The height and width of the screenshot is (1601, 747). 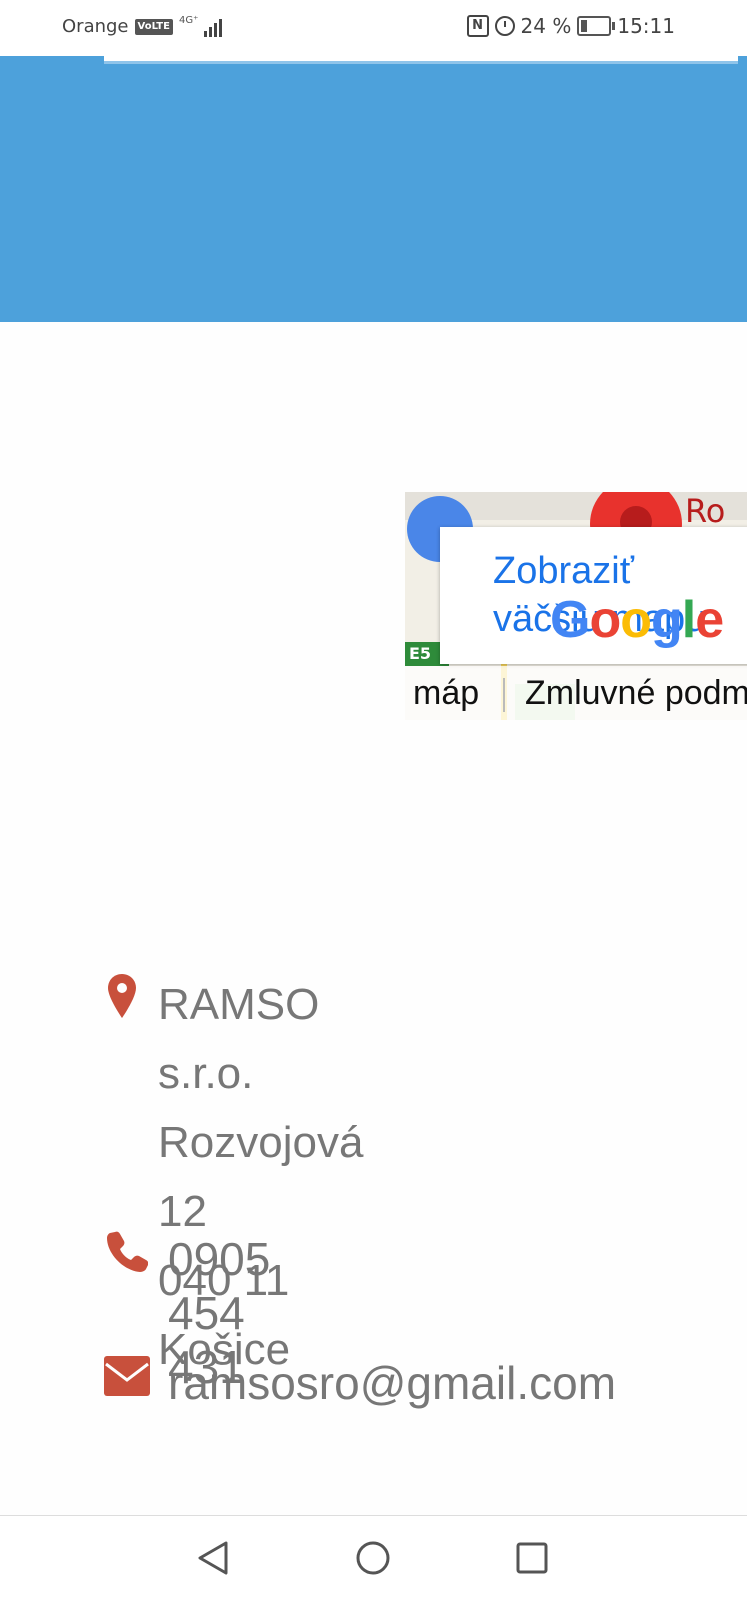 What do you see at coordinates (188, 20) in the screenshot?
I see `network-type: 4G⁺` at bounding box center [188, 20].